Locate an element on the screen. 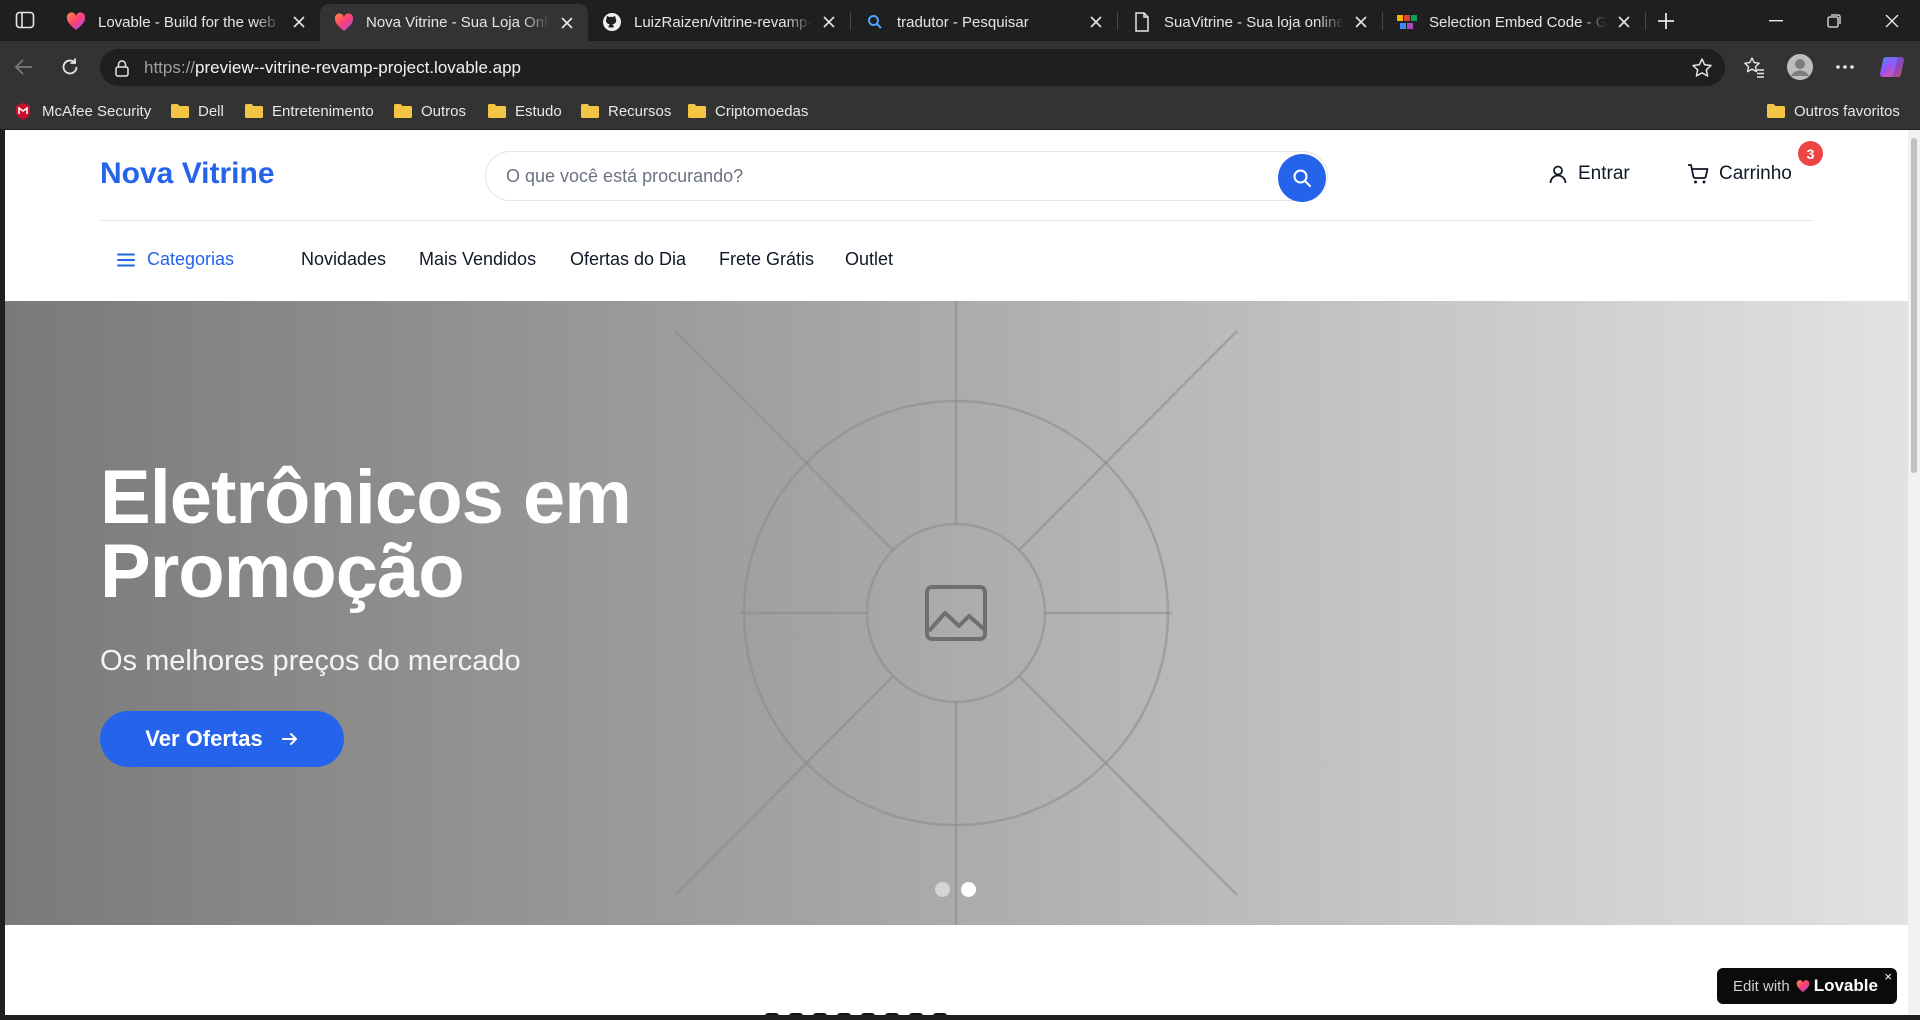 This screenshot has height=1020, width=1920. search-input is located at coordinates (886, 176).